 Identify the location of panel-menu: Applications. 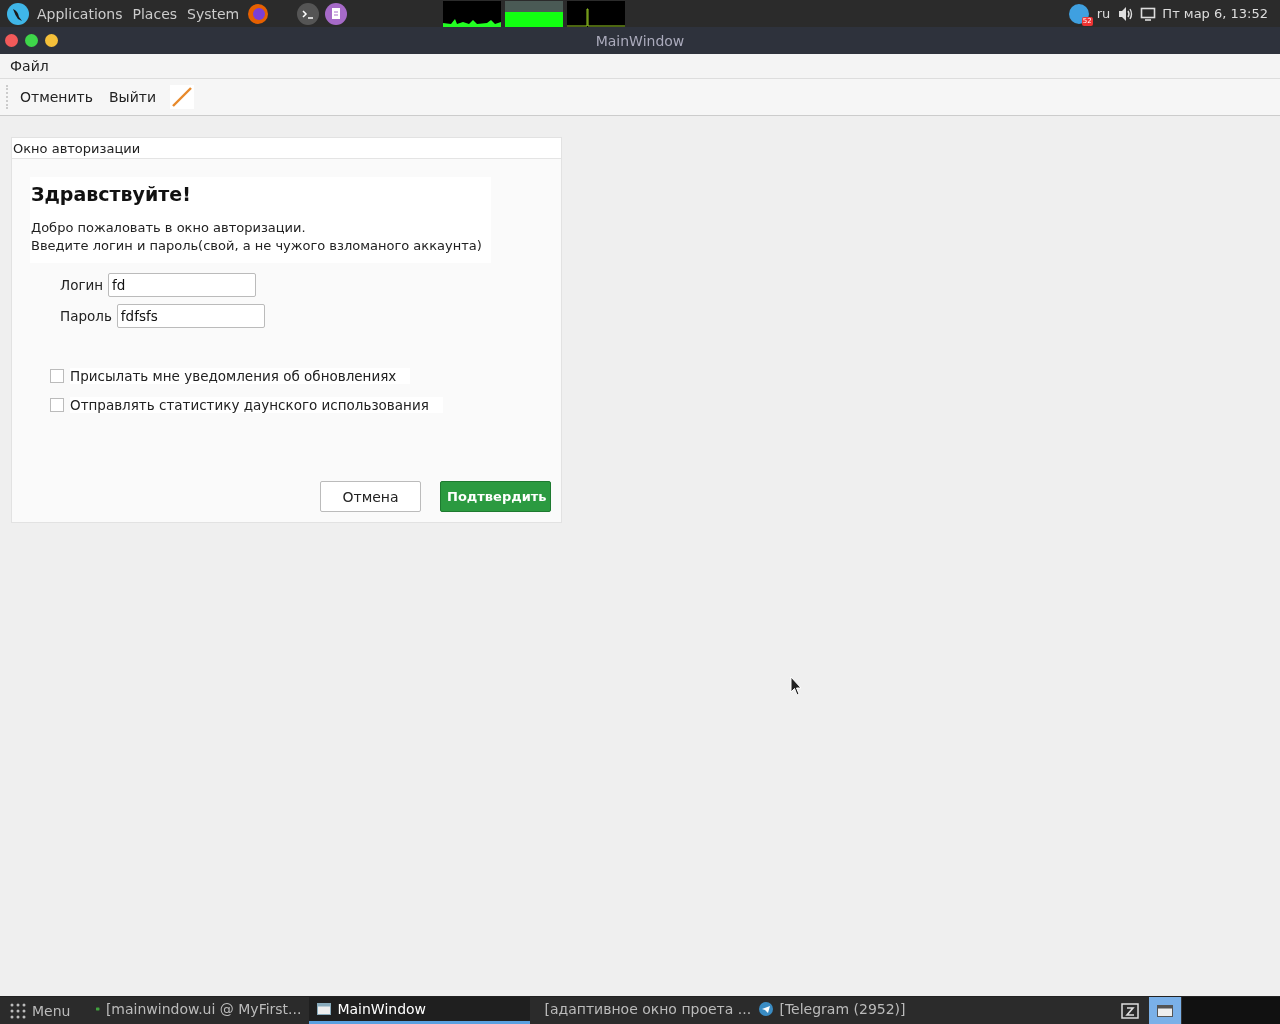
(80, 13).